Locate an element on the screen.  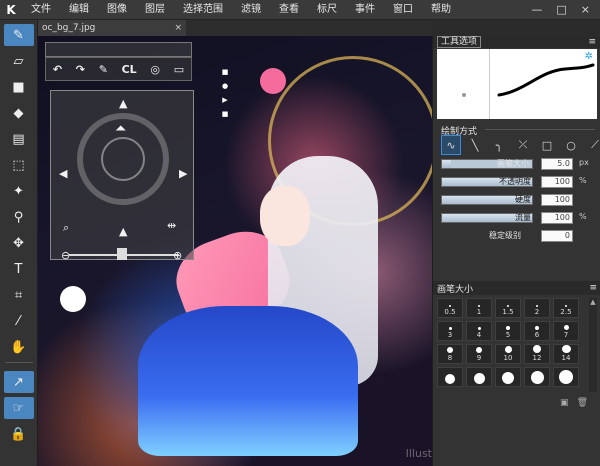
pan-right-arrow-icon: ▶ is located at coordinates (183, 173).